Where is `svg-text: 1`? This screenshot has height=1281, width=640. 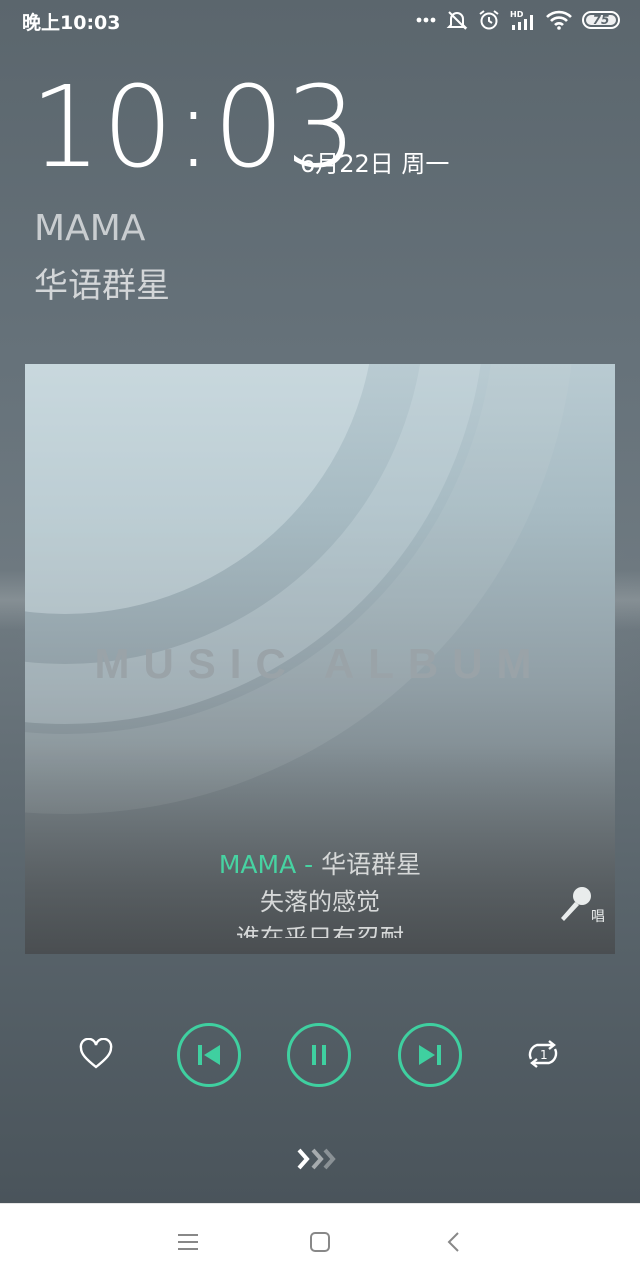 svg-text: 1 is located at coordinates (544, 1055).